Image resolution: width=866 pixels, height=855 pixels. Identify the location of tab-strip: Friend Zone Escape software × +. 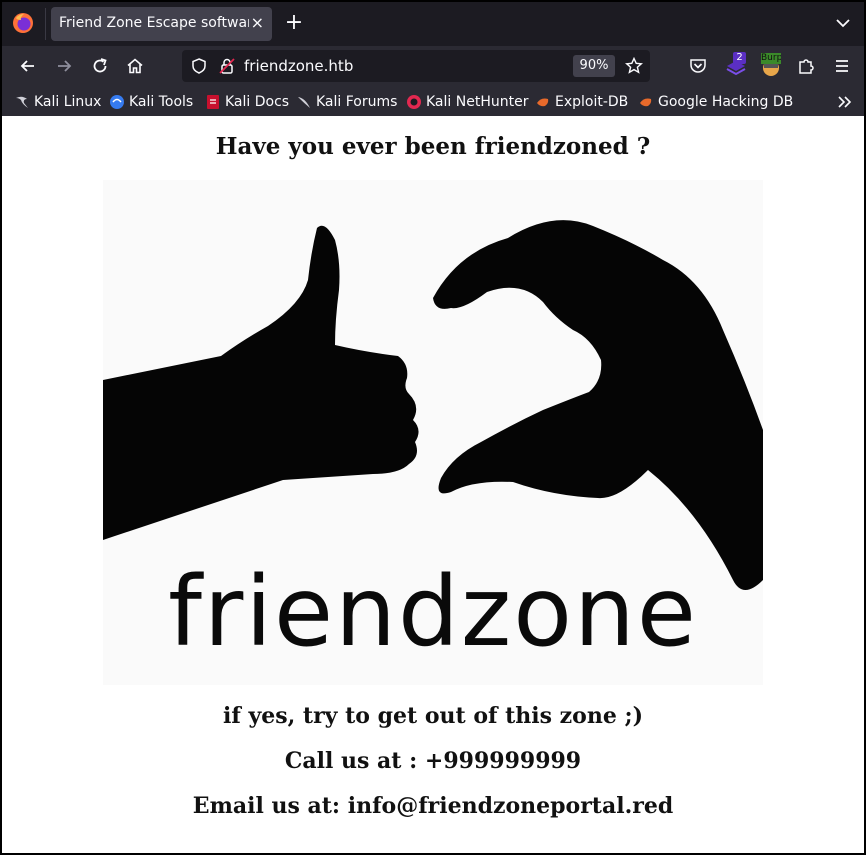
(433, 24).